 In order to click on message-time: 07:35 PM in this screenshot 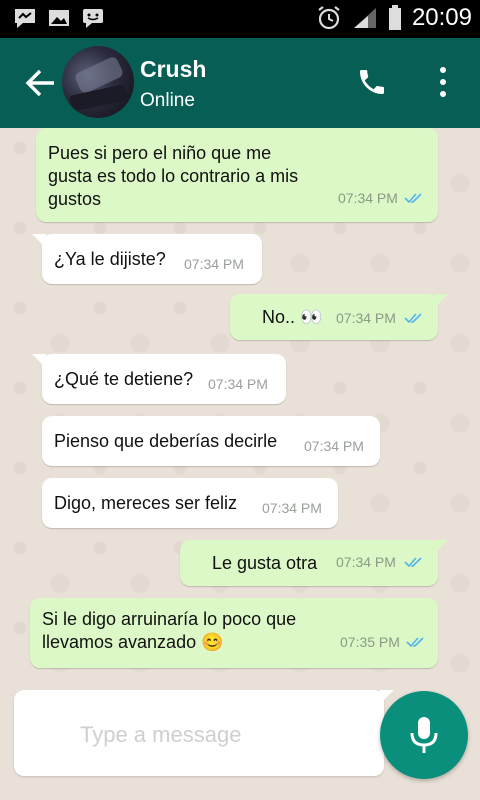, I will do `click(370, 642)`.